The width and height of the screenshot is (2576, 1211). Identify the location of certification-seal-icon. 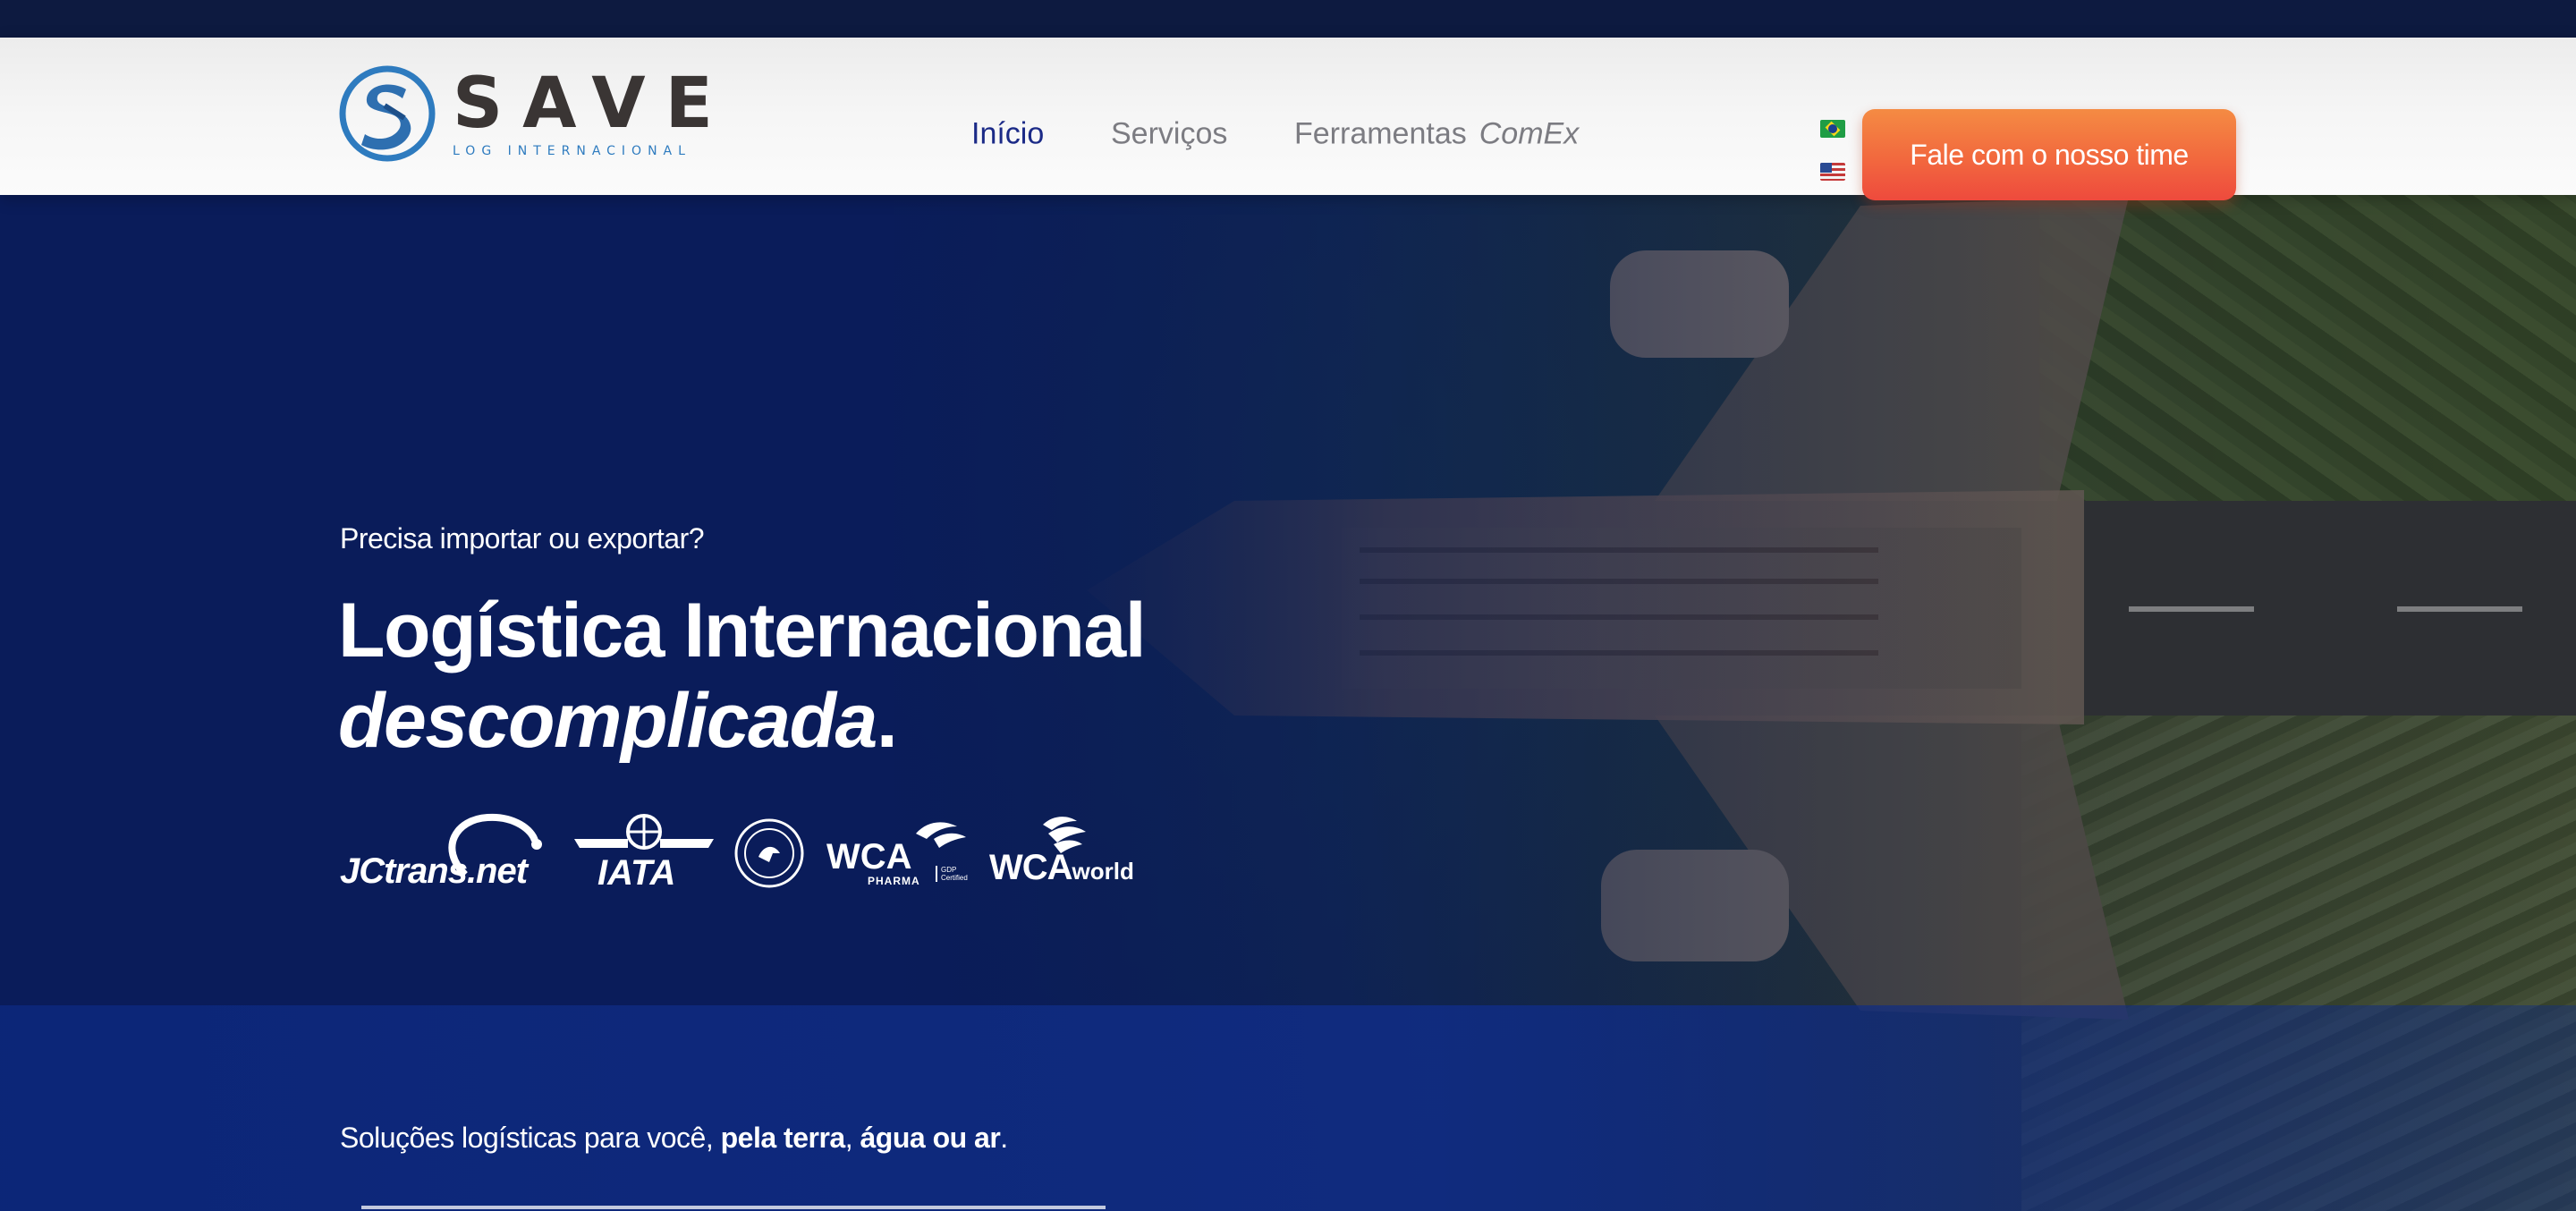
(769, 853).